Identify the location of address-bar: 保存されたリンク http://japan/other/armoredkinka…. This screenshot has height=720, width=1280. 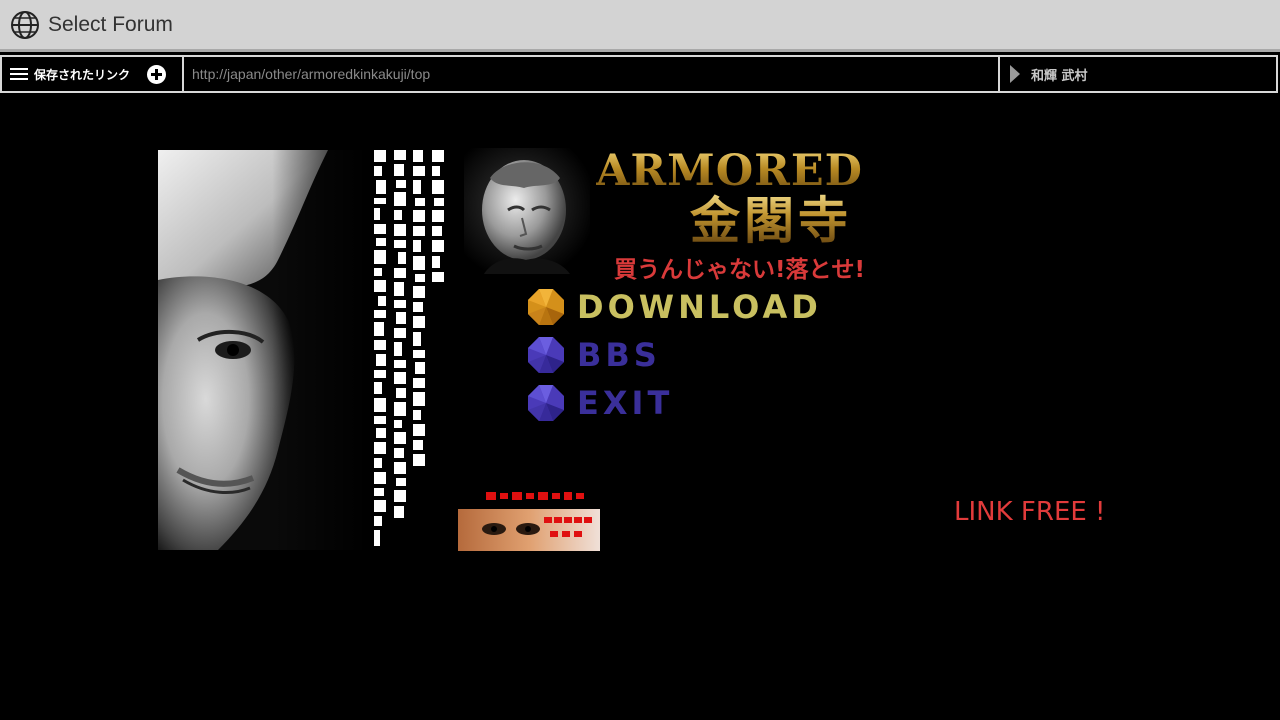
(640, 74).